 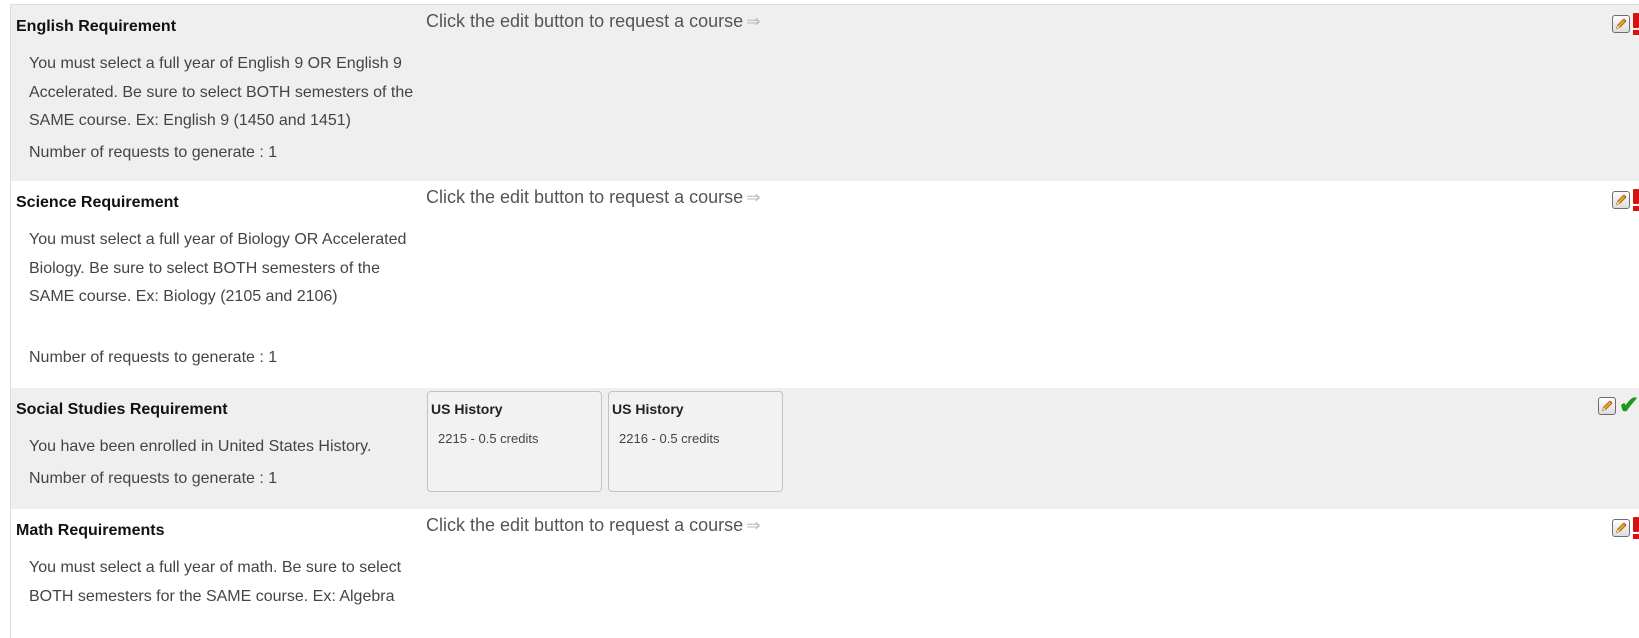 I want to click on course-card: US History 2215 - 0.5 credits, so click(x=514, y=441).